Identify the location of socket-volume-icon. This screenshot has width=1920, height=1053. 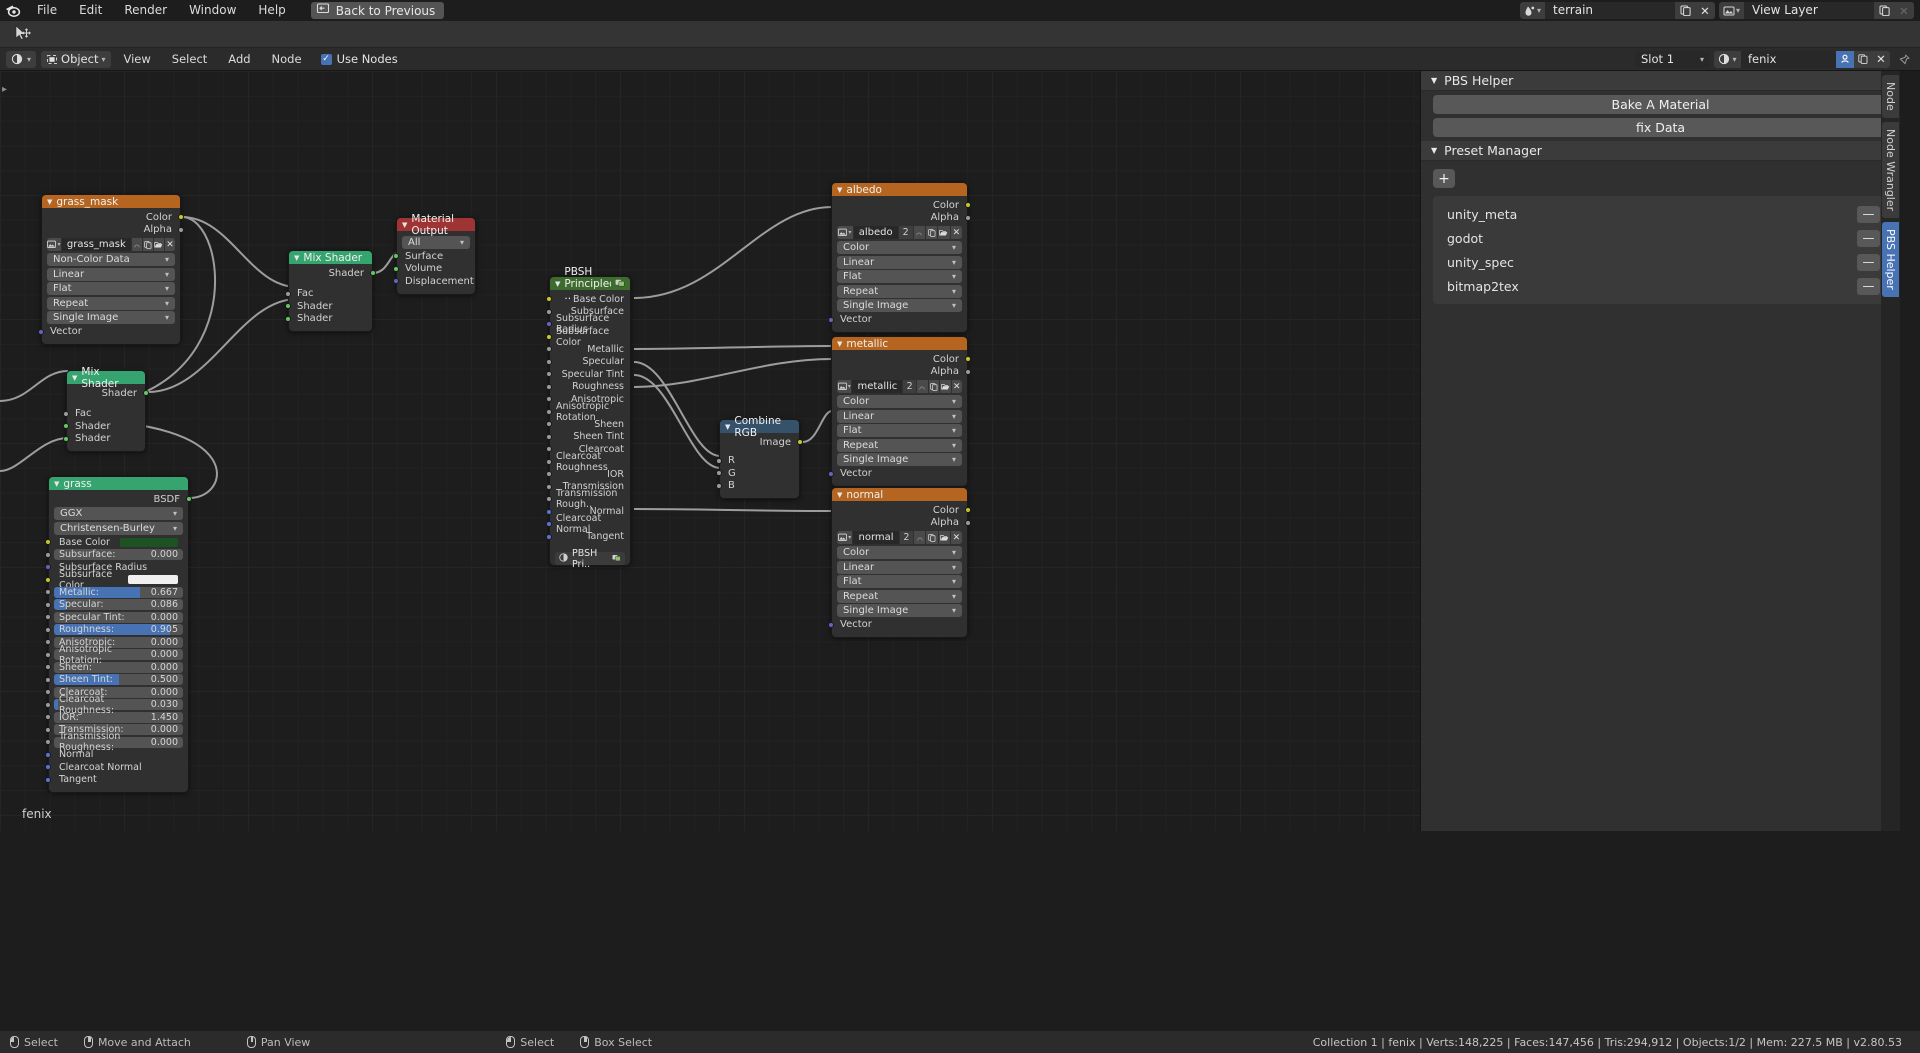
(396, 268).